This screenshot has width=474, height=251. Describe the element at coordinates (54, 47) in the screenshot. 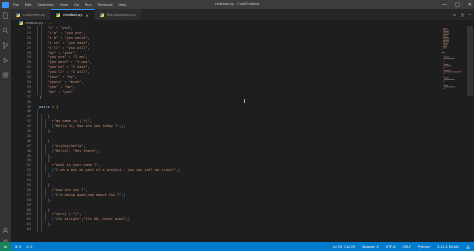

I see `code-token: "i'll"` at that location.